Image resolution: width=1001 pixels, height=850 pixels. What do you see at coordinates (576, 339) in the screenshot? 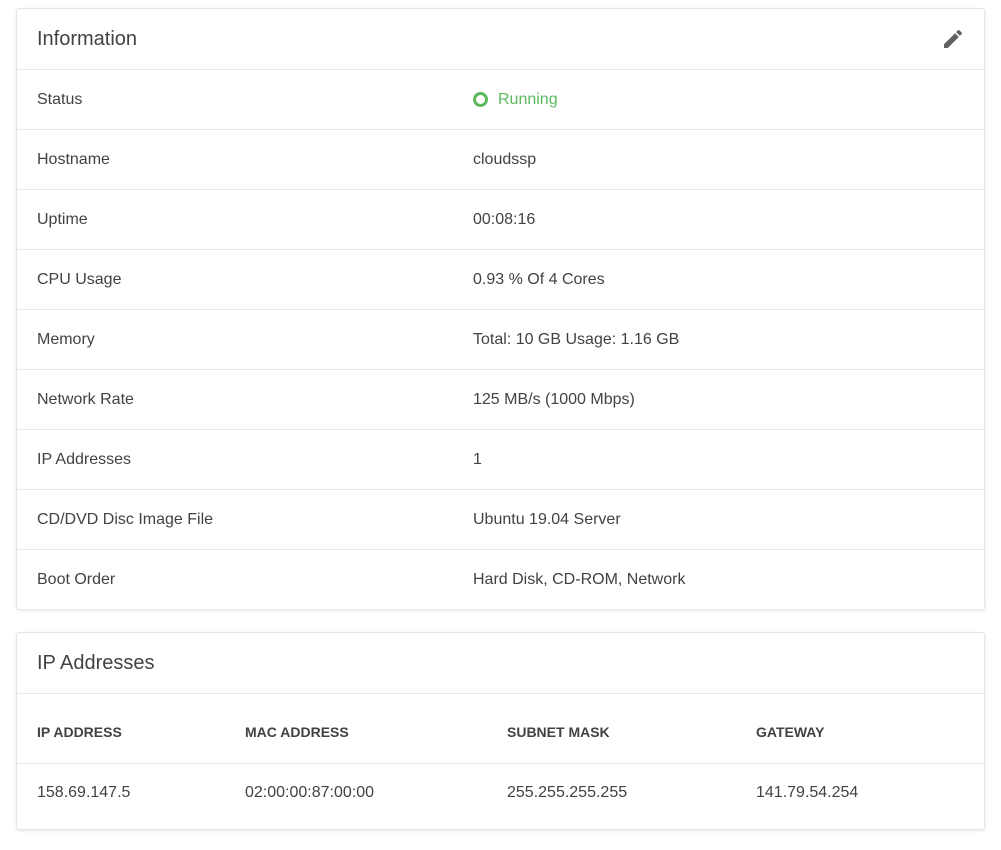
I see `info-value: Total: 10 GB Usage: 1.16 GB` at bounding box center [576, 339].